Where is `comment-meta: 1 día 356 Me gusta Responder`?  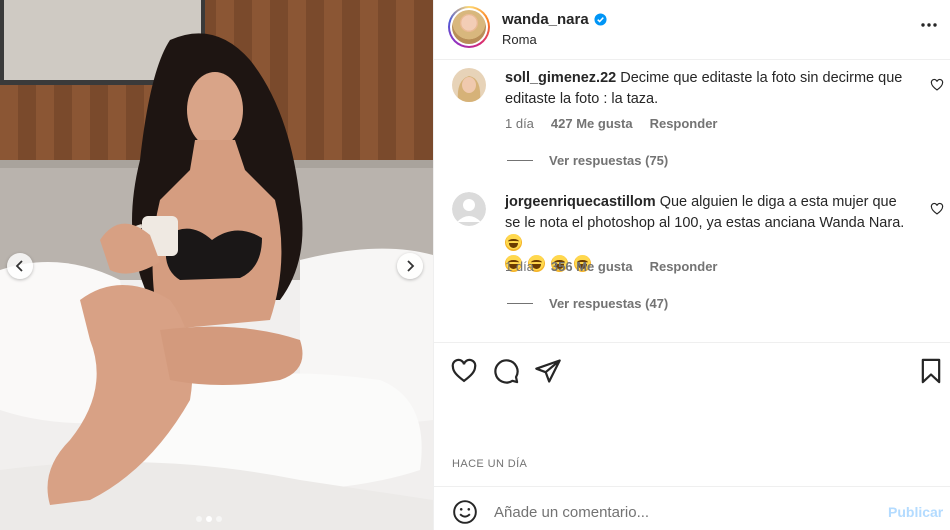 comment-meta: 1 día 356 Me gusta Responder is located at coordinates (611, 266).